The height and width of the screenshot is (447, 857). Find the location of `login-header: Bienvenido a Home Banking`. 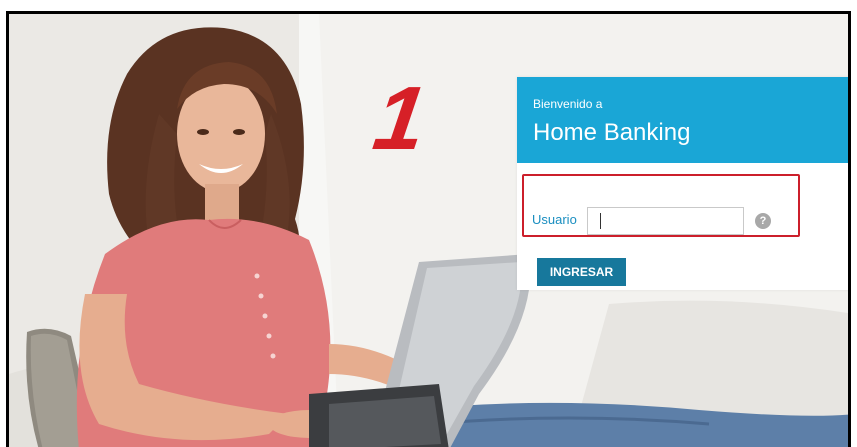

login-header: Bienvenido a Home Banking is located at coordinates (682, 120).